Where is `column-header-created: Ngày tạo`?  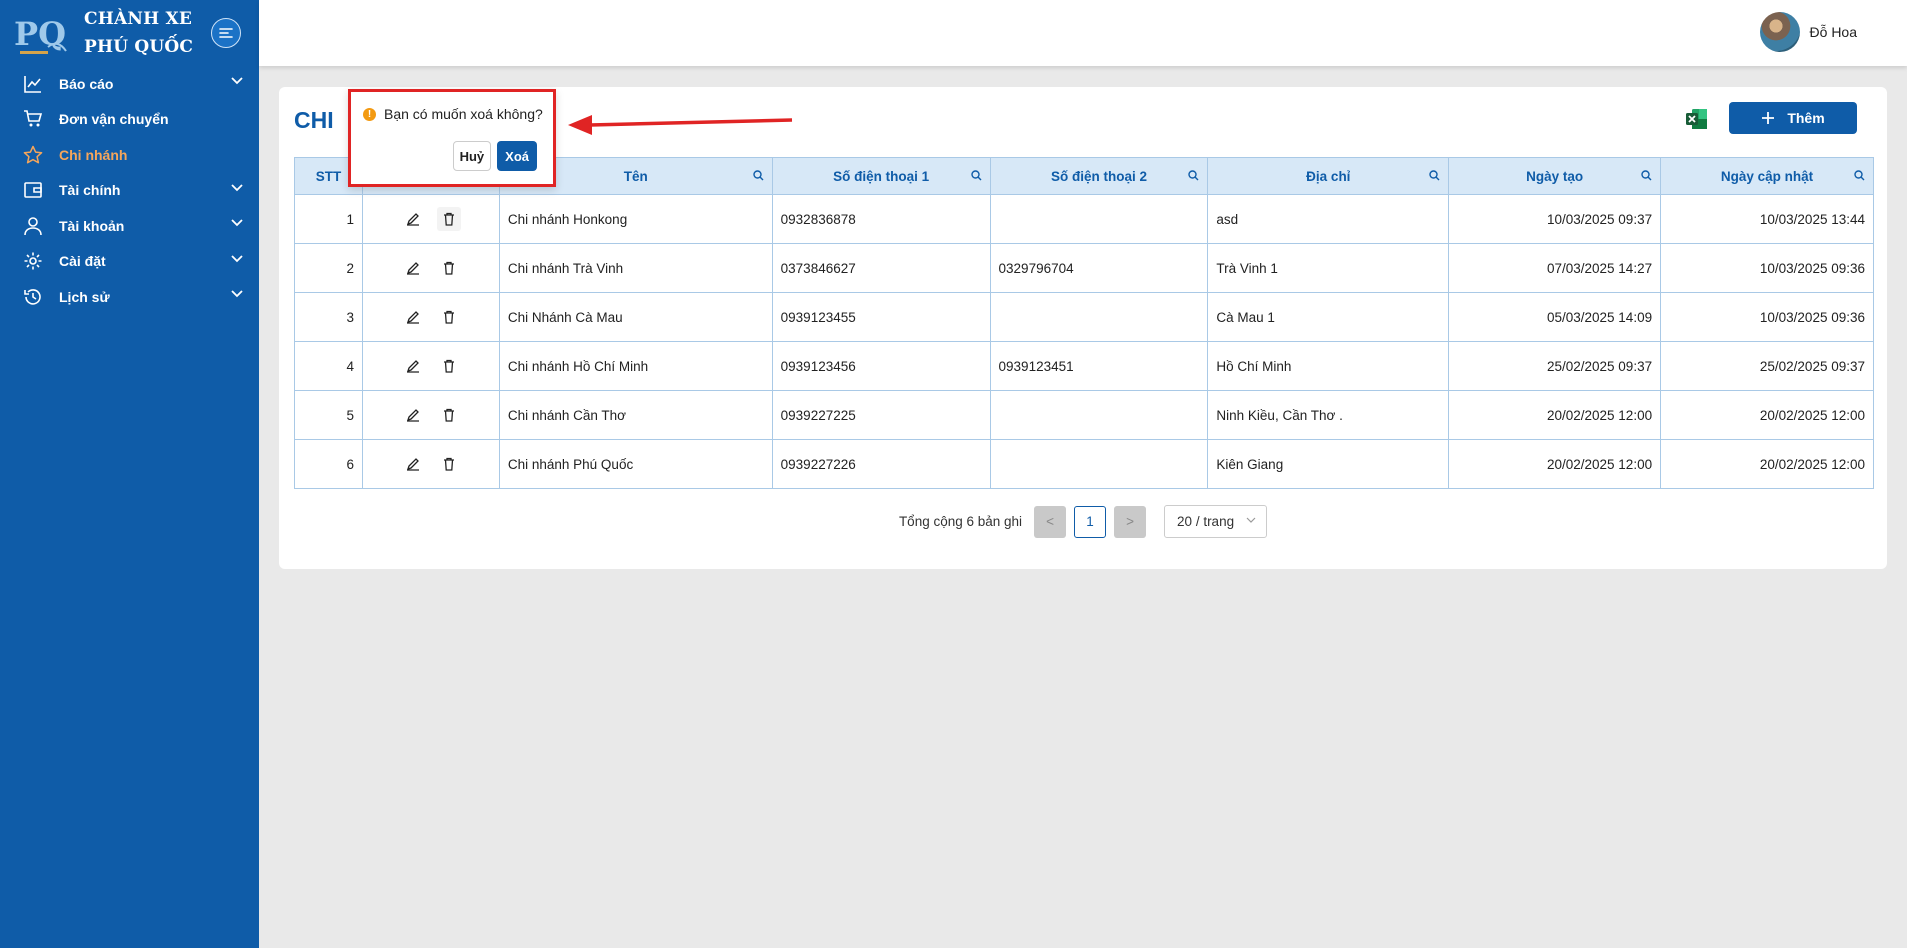 column-header-created: Ngày tạo is located at coordinates (1555, 176).